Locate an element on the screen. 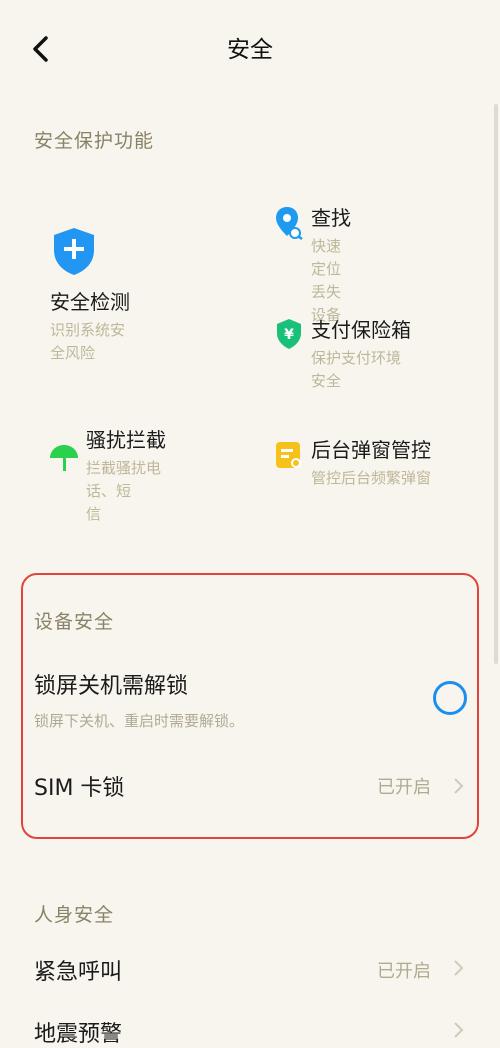 The height and width of the screenshot is (1048, 500). page-title: 安全 is located at coordinates (250, 50).